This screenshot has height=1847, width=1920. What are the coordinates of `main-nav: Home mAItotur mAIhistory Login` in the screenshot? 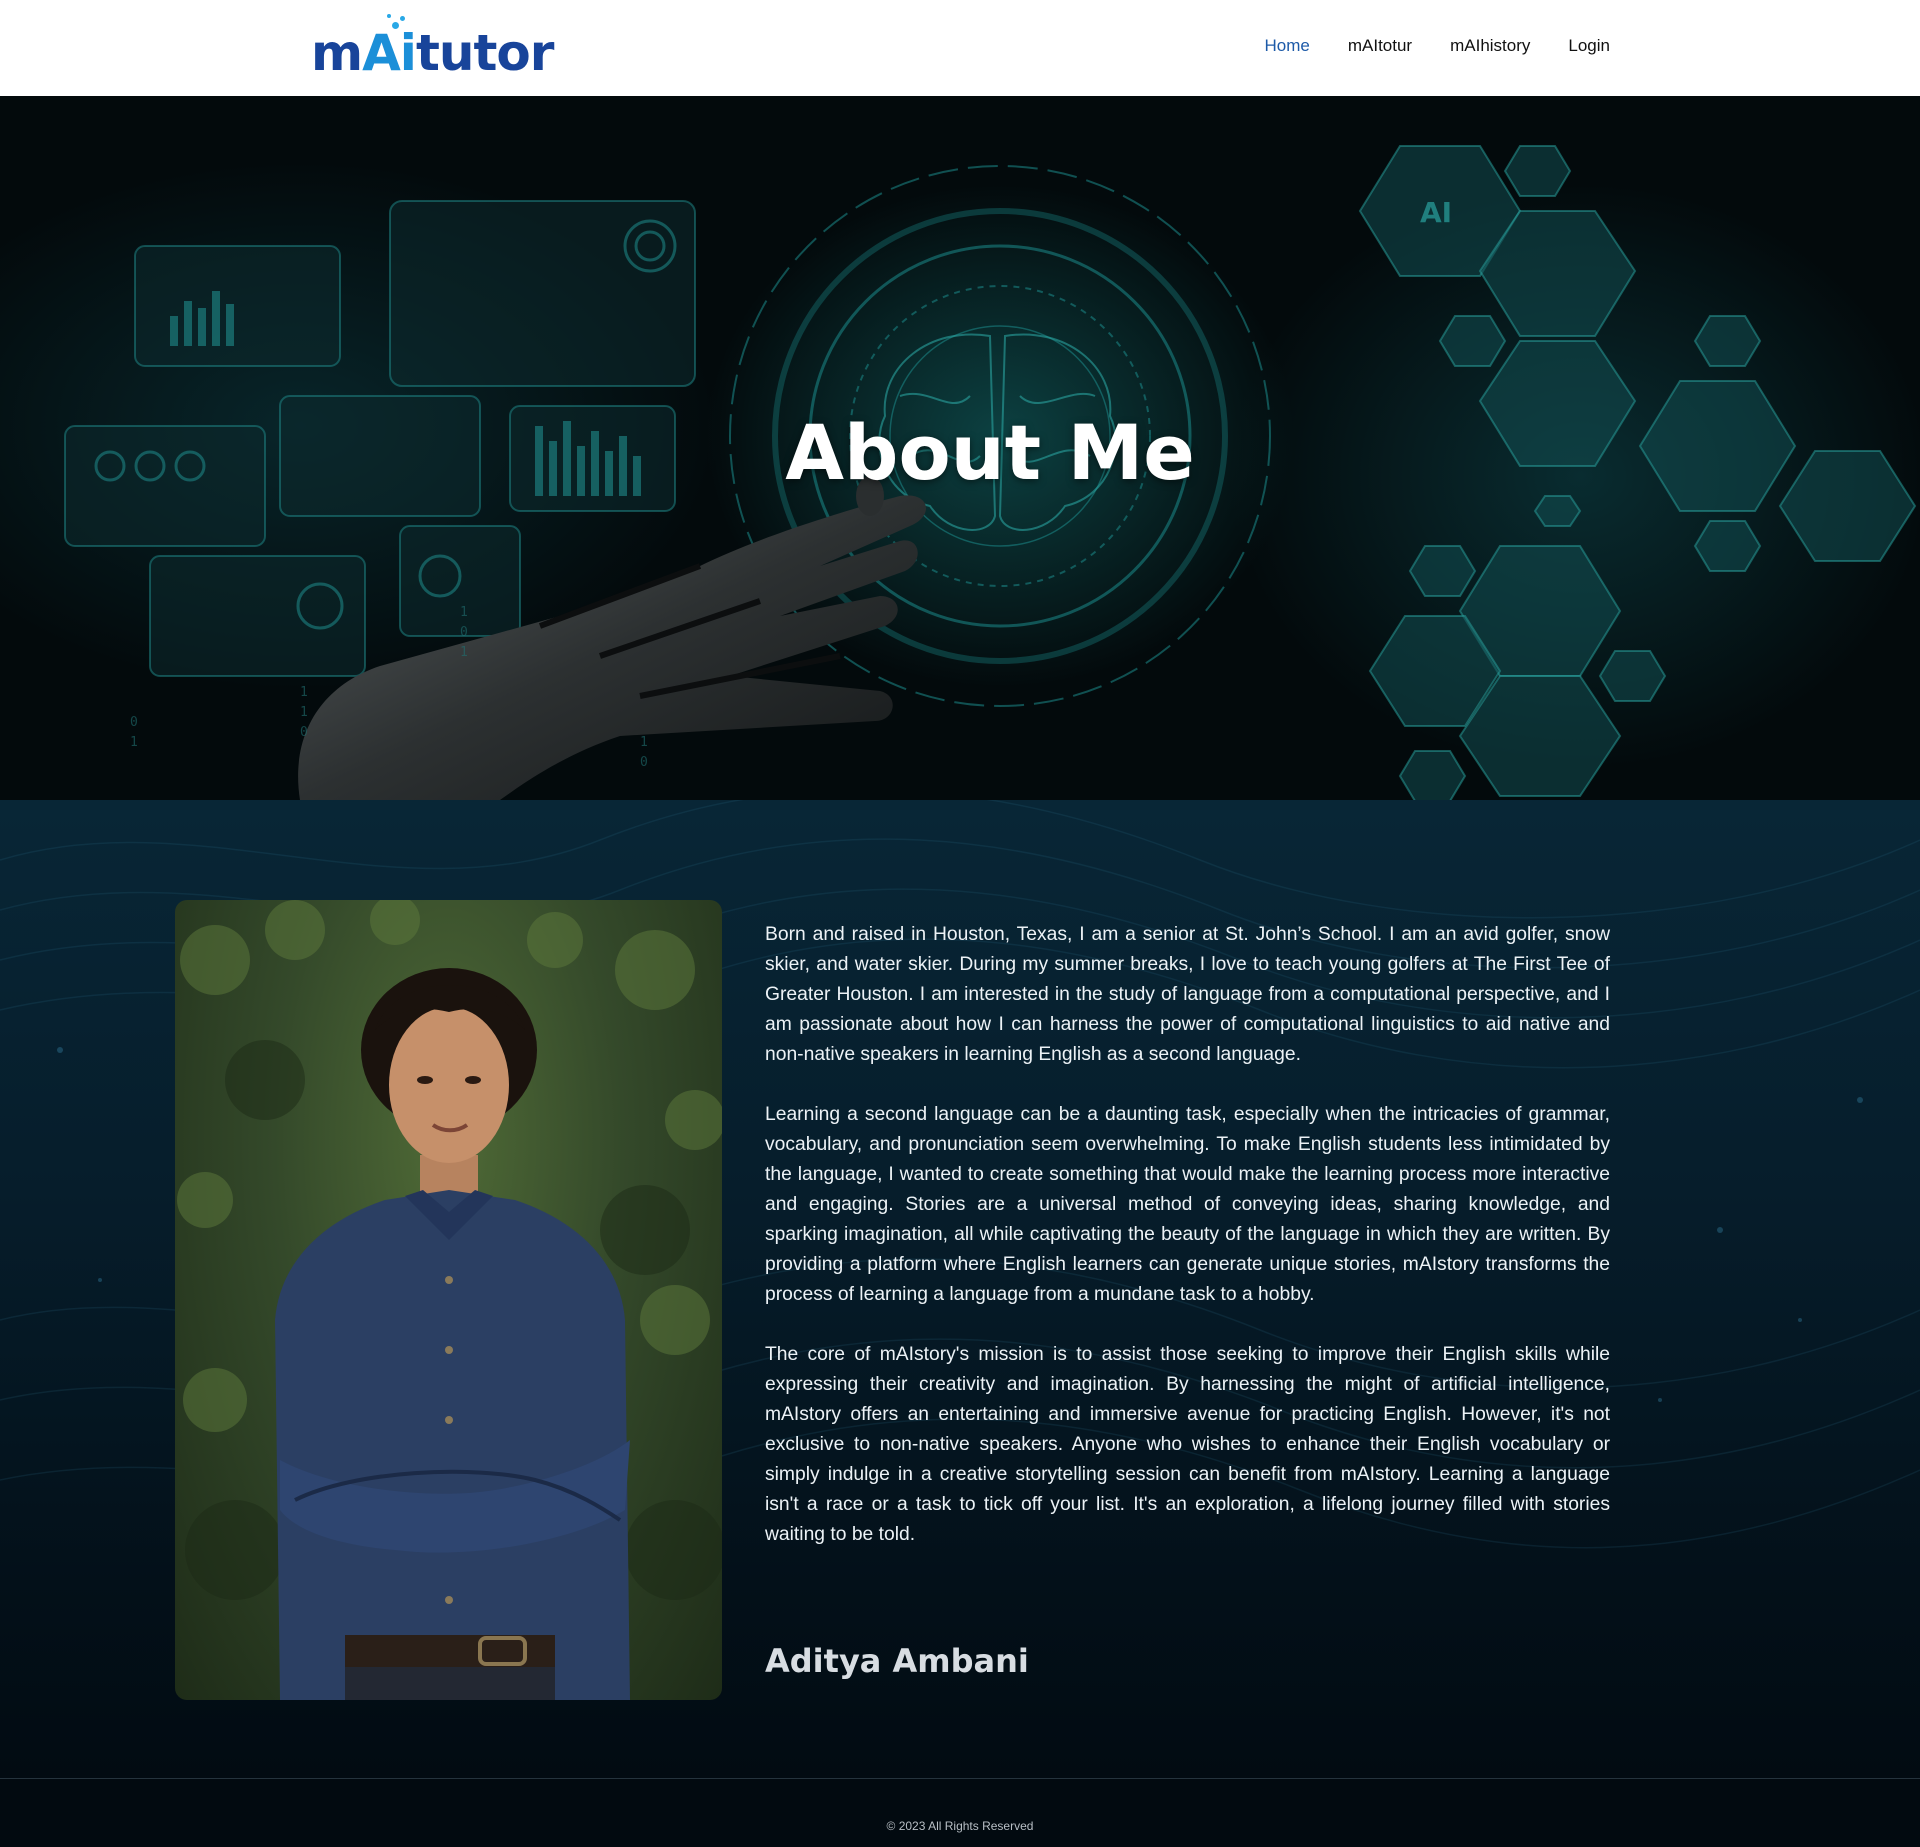 It's located at (1437, 46).